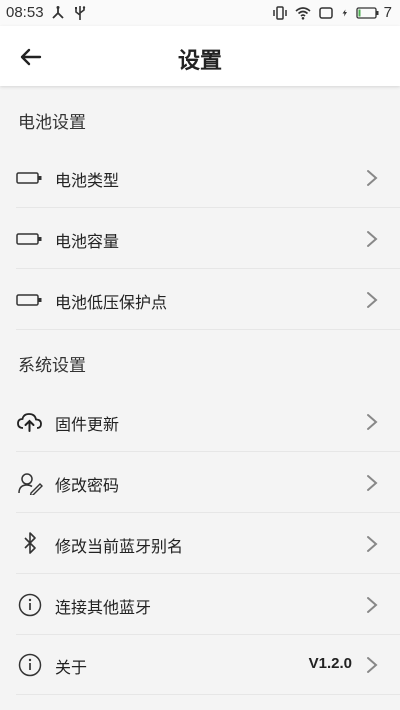 The height and width of the screenshot is (710, 400). What do you see at coordinates (200, 422) in the screenshot?
I see `row-firmware-update: 固件更新` at bounding box center [200, 422].